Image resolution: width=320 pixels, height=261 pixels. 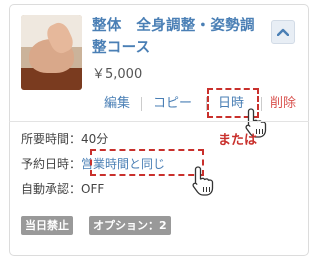 I want to click on options-badge: オプション：2, so click(x=130, y=225).